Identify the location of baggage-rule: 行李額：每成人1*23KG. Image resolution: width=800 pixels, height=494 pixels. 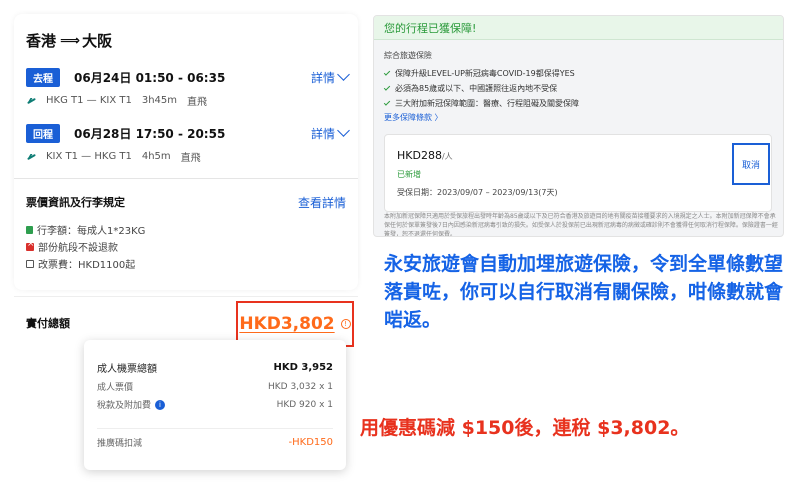
(85, 229).